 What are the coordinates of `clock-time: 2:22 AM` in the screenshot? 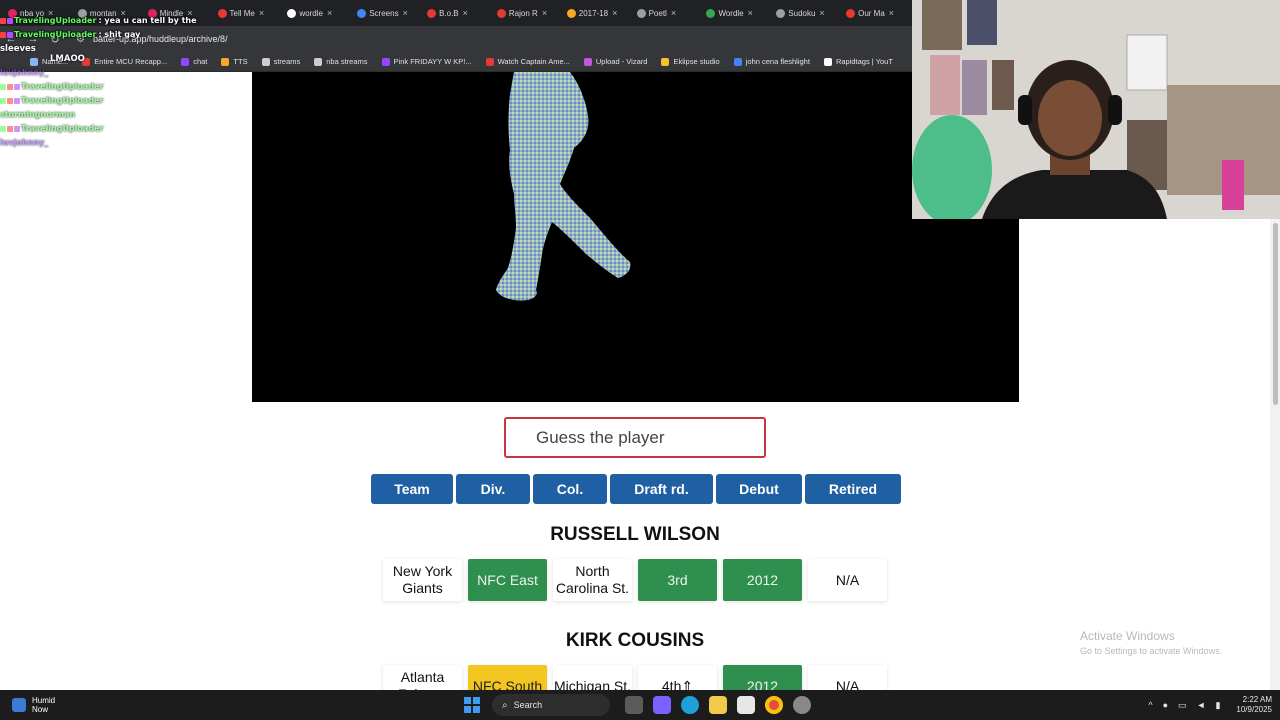 It's located at (1257, 699).